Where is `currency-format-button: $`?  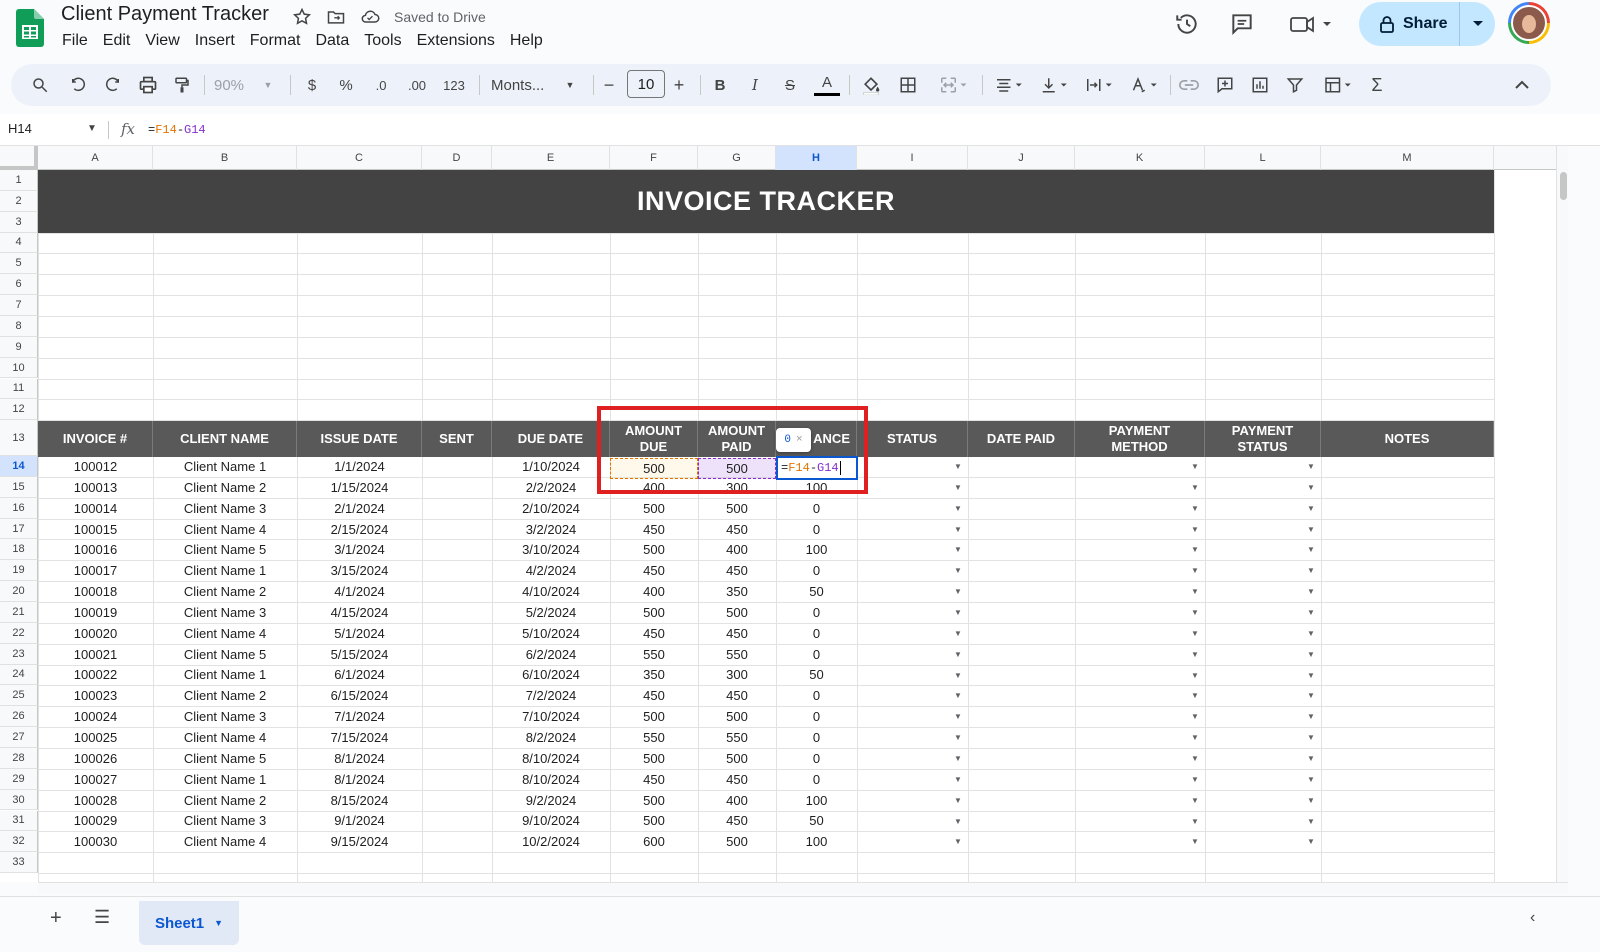 currency-format-button: $ is located at coordinates (312, 85).